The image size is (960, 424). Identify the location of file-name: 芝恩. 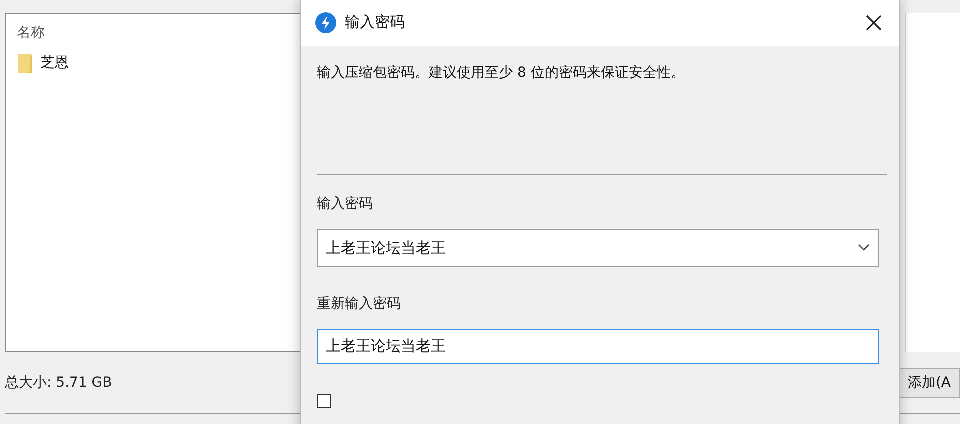
(55, 63).